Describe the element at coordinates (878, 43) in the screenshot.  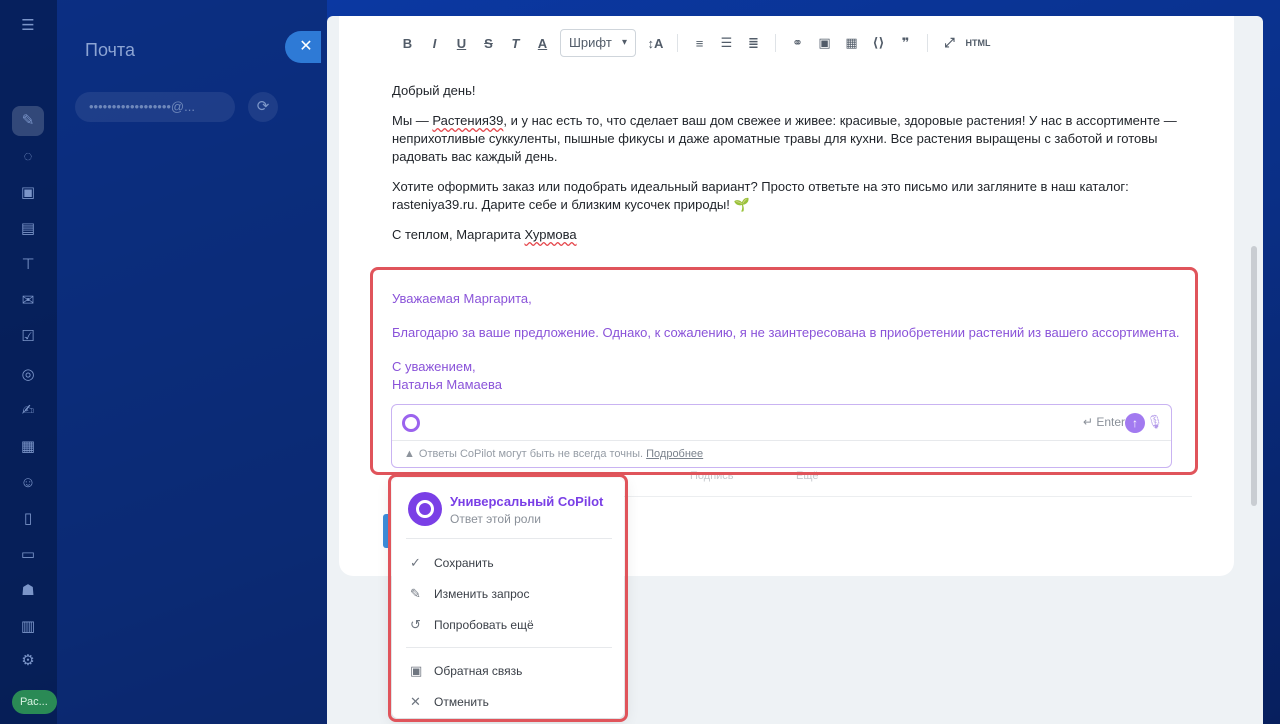
I see `code-icon: ⟨⟩` at that location.